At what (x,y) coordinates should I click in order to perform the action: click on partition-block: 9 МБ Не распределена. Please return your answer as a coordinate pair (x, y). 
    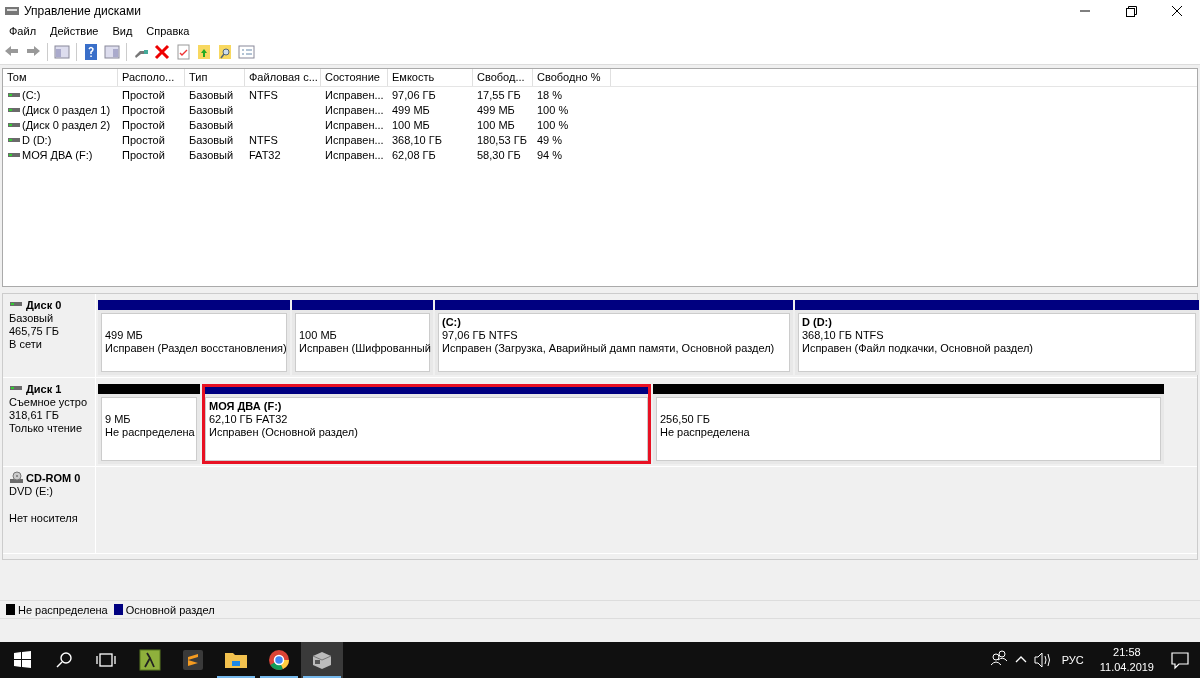
    Looking at the image, I should click on (149, 424).